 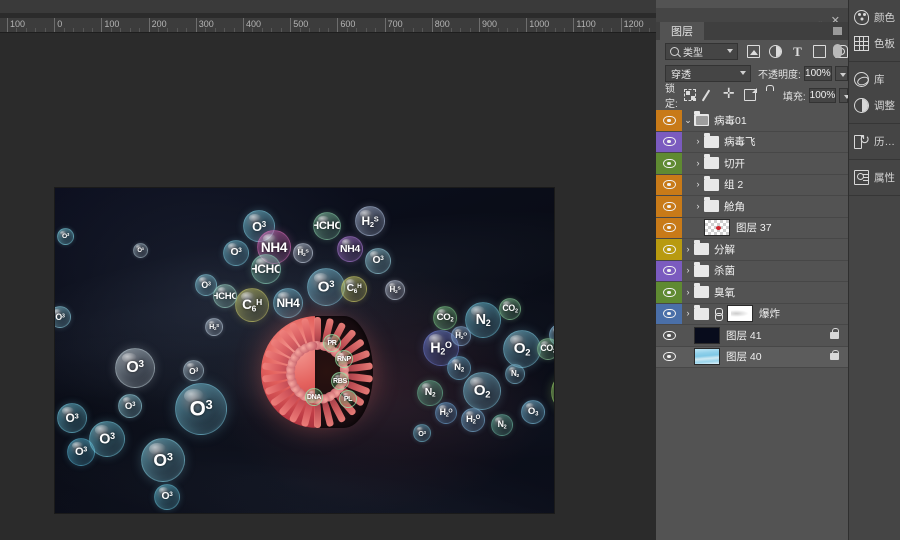 What do you see at coordinates (874, 177) in the screenshot?
I see `rail-item-properties: 属性` at bounding box center [874, 177].